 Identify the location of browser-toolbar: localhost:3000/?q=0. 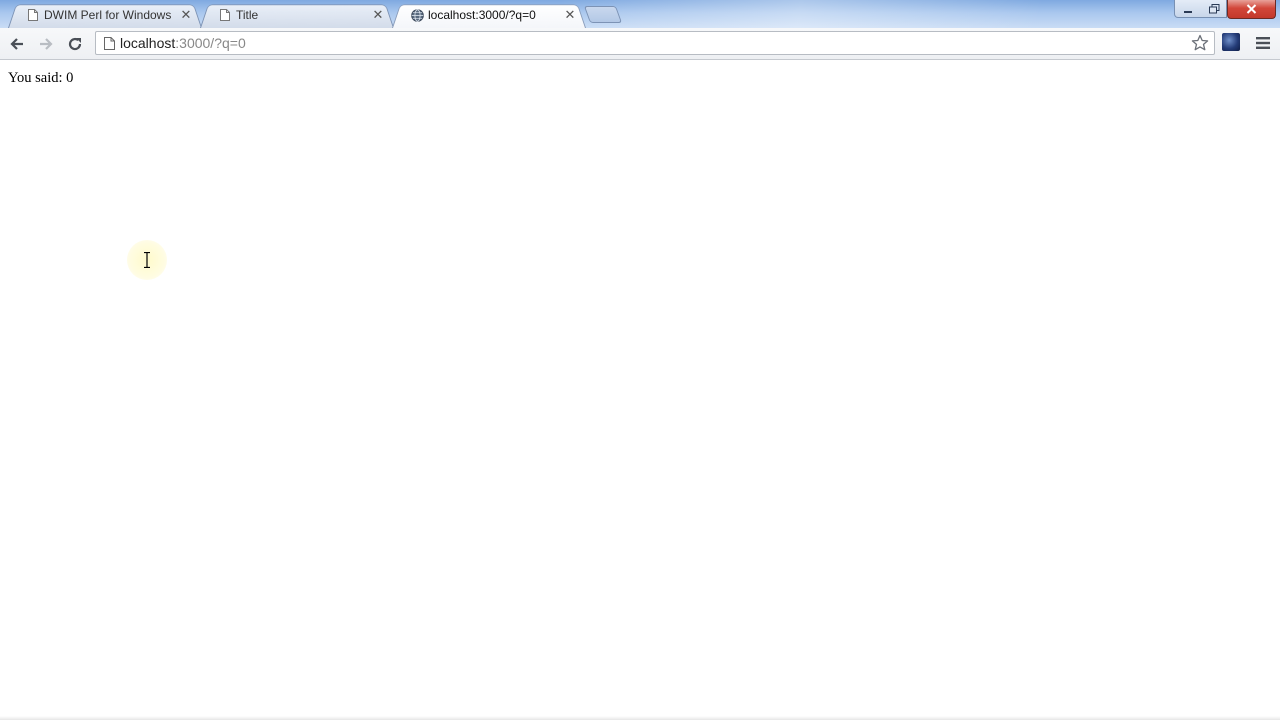
(640, 44).